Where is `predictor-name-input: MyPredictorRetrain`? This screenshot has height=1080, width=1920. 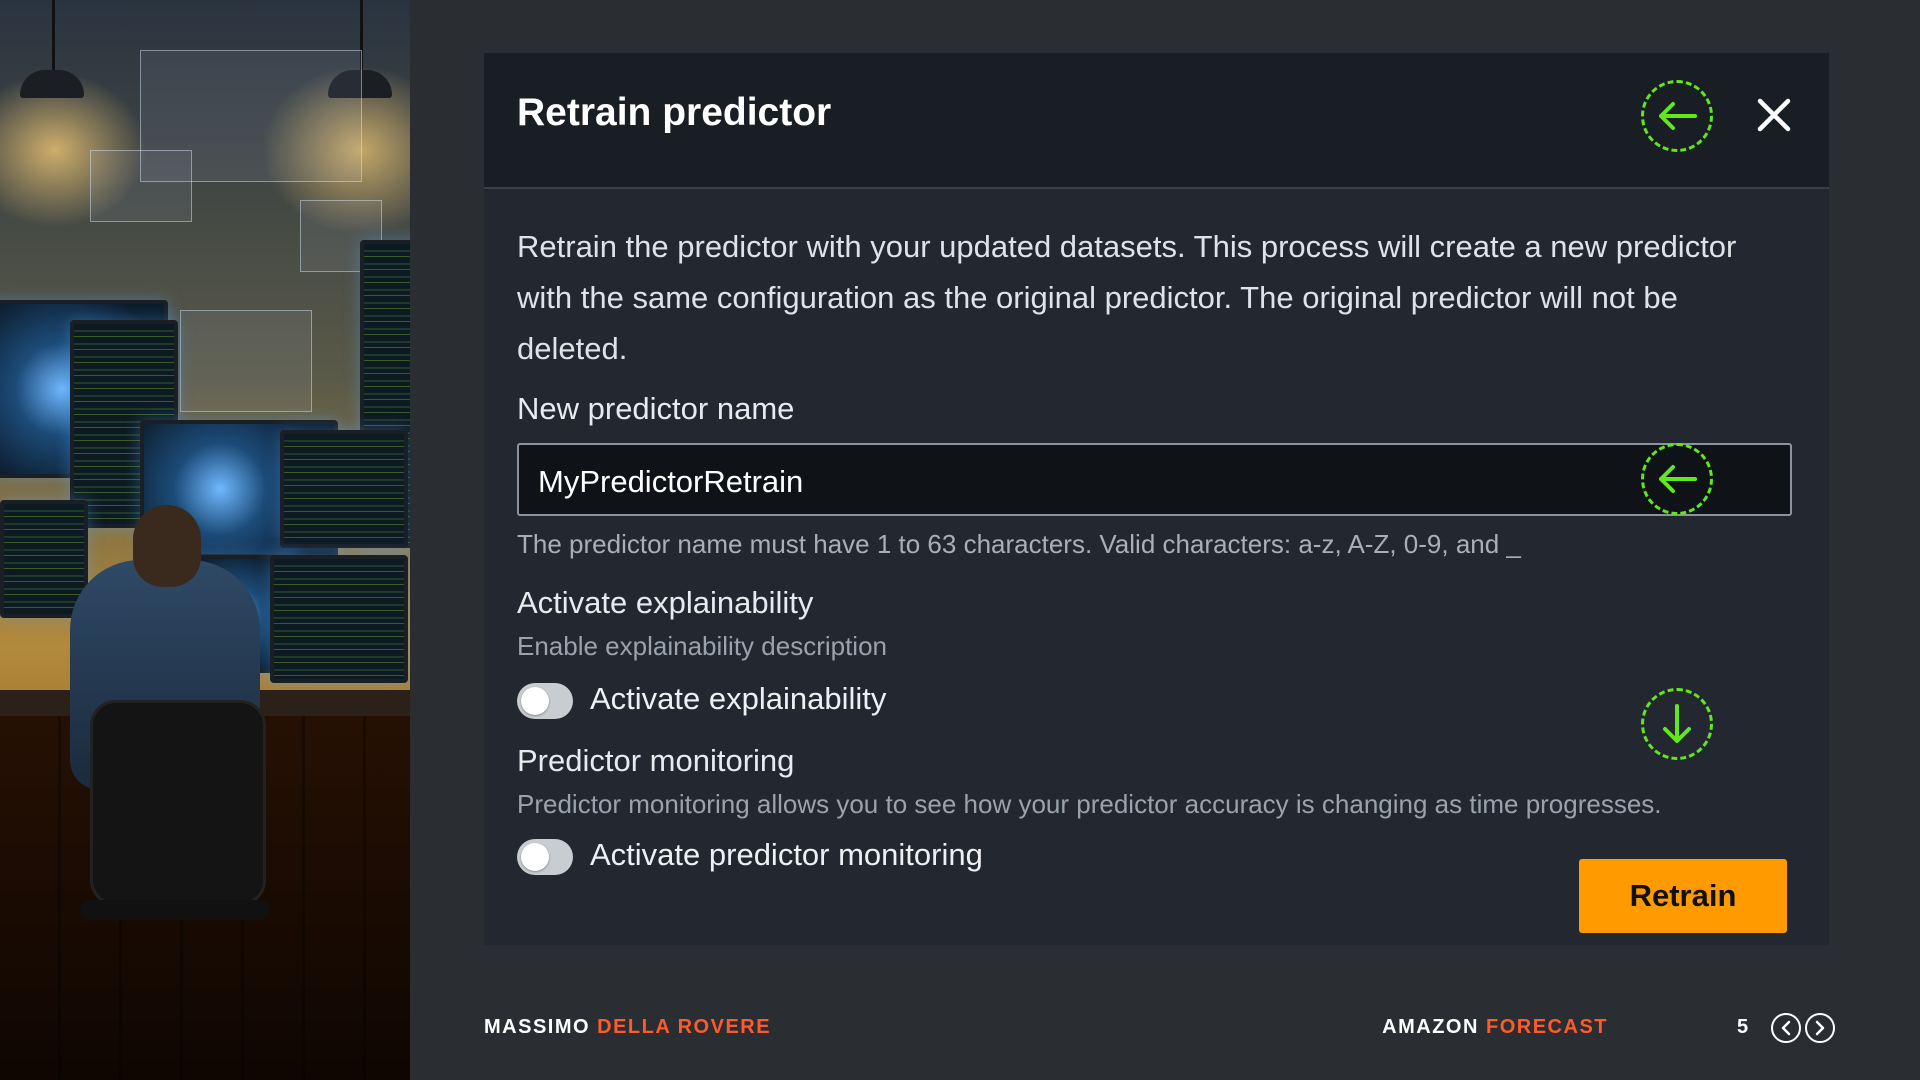 predictor-name-input: MyPredictorRetrain is located at coordinates (1154, 479).